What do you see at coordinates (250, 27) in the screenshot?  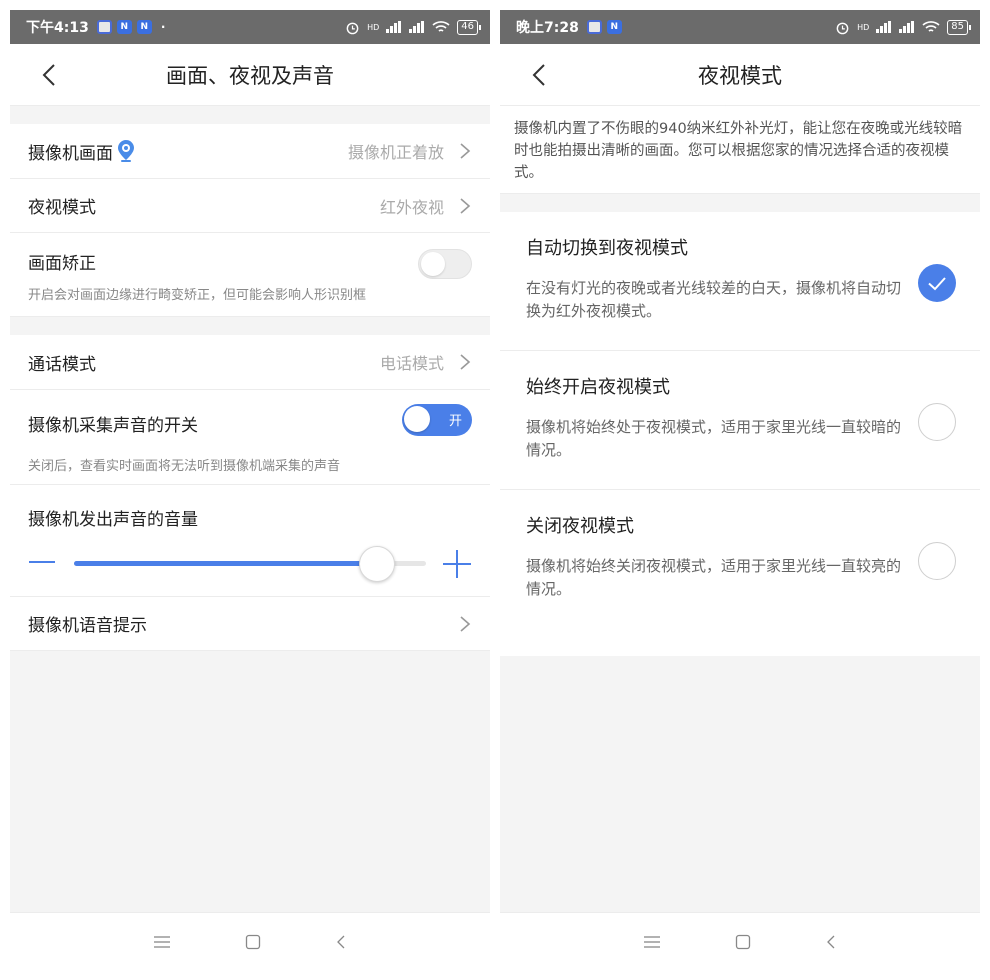 I see `status-bar: 下午4:13 N N · HD 46` at bounding box center [250, 27].